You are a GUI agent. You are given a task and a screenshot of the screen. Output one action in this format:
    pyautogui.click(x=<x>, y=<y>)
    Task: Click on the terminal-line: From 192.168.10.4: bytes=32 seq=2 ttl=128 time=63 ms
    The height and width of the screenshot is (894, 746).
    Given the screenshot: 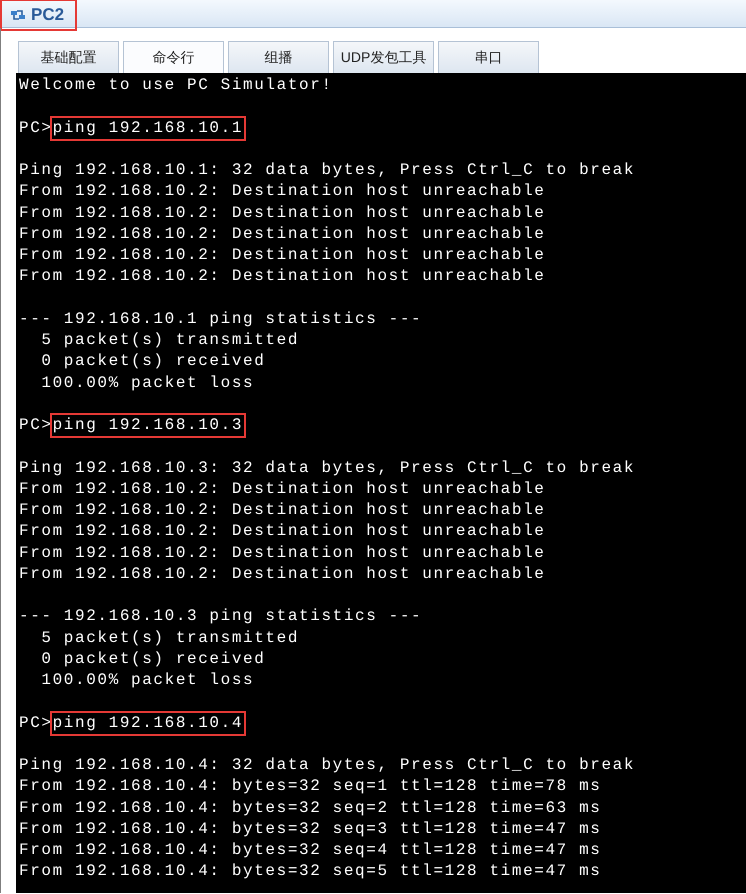 What is the action you would take?
    pyautogui.click(x=310, y=808)
    